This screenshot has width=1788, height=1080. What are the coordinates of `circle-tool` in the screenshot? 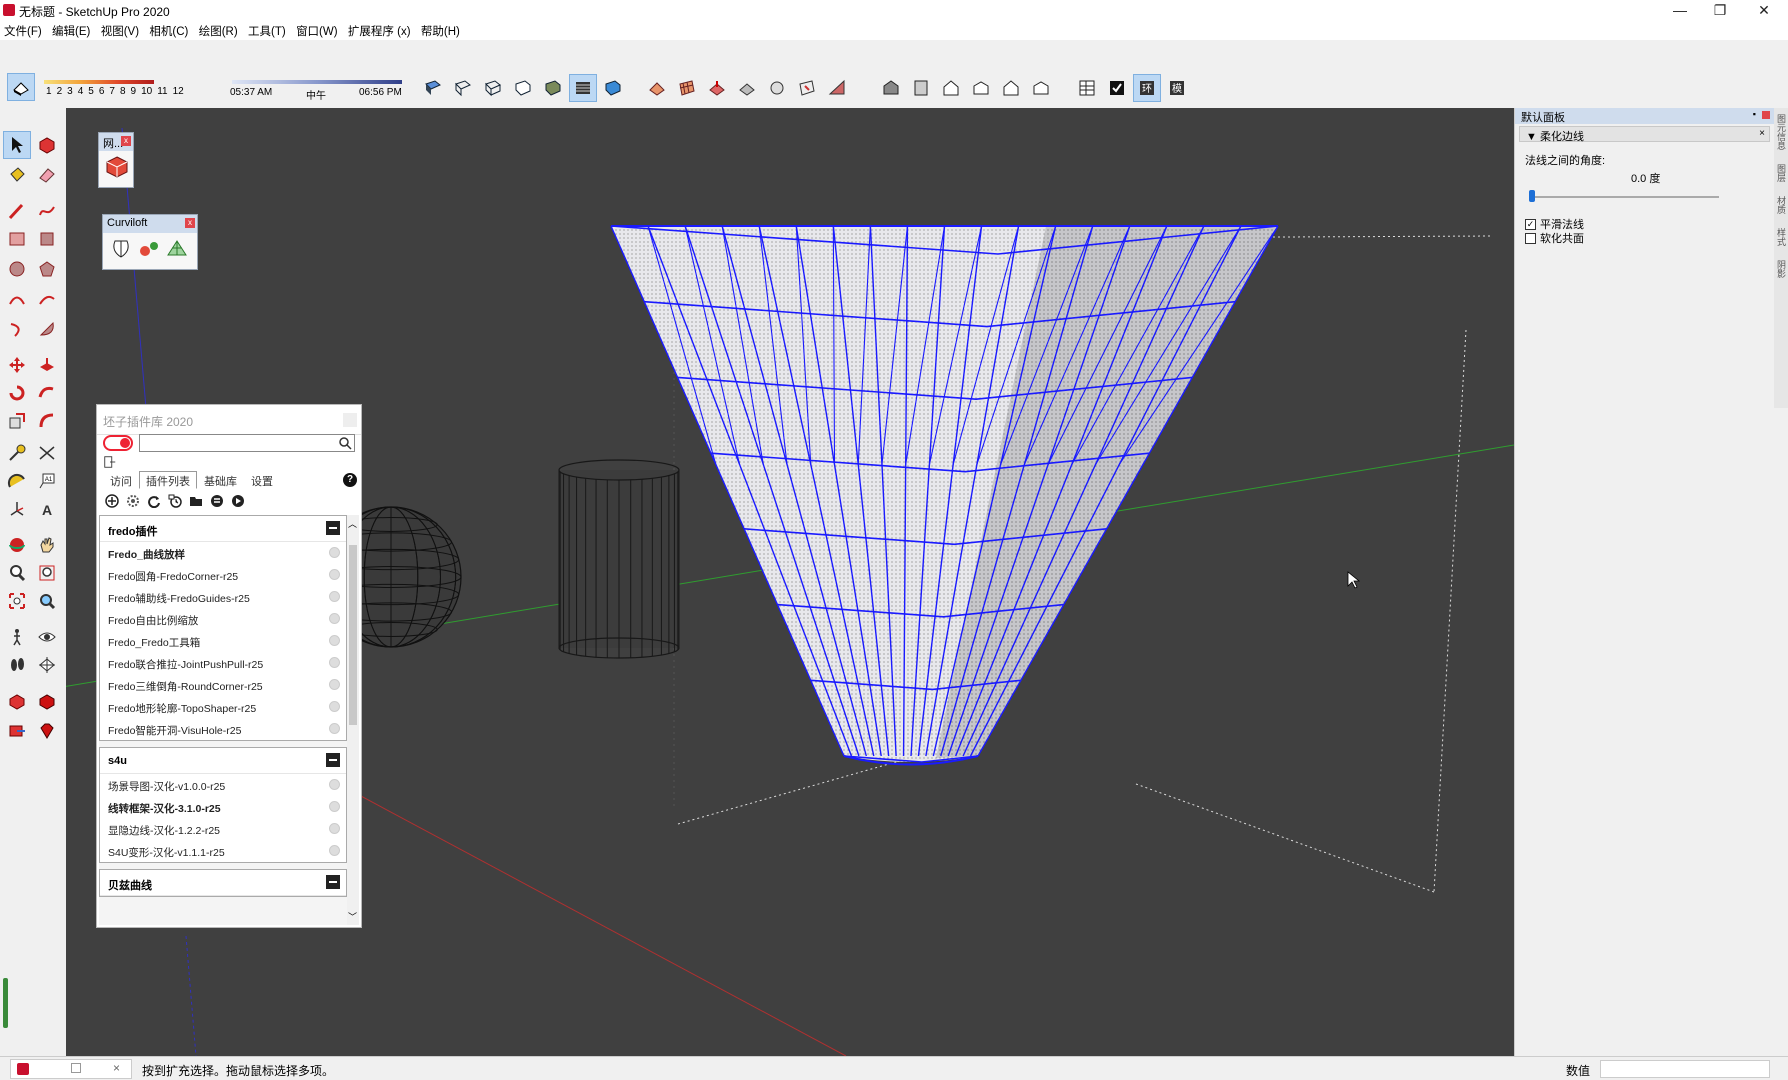 It's located at (17, 269).